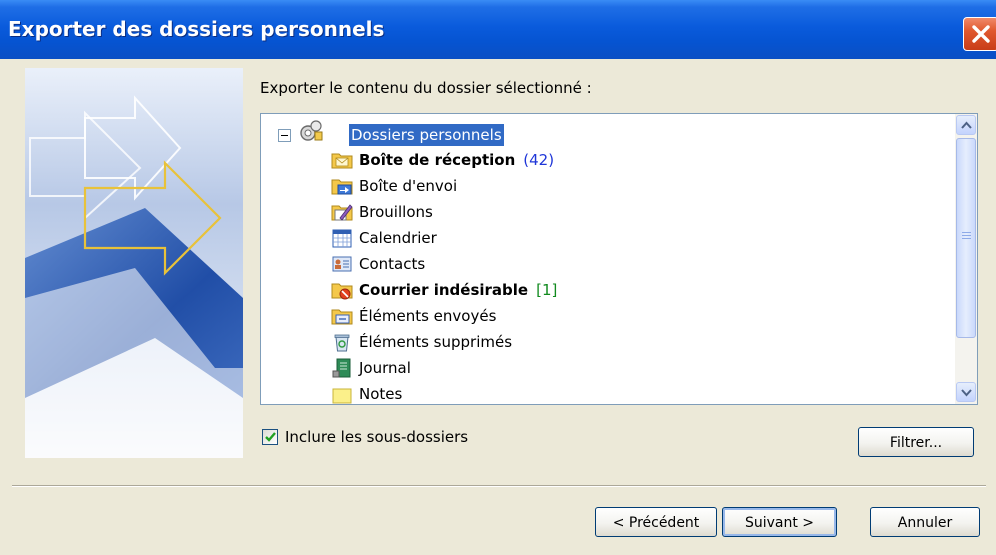 This screenshot has width=996, height=555. Describe the element at coordinates (498, 29) in the screenshot. I see `title-bar: Exporter des dossiers personnels` at that location.